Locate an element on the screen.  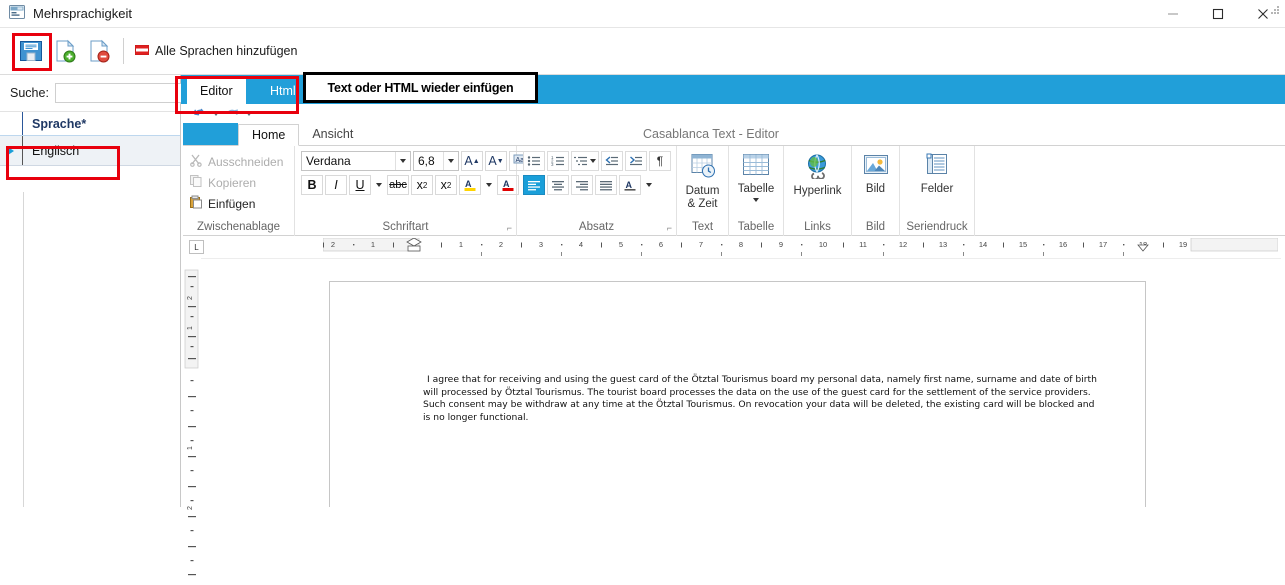
add-all-languages-button: Alle Sprachen hinzufügen is located at coordinates (216, 51).